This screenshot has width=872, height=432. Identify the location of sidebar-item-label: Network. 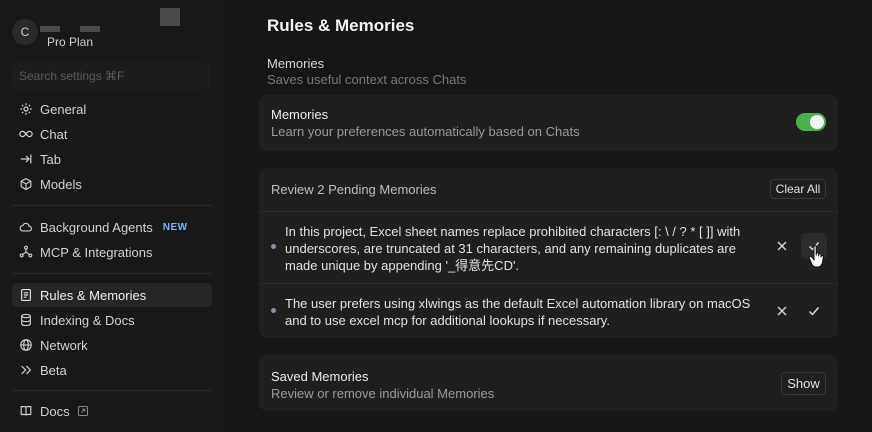
(64, 345).